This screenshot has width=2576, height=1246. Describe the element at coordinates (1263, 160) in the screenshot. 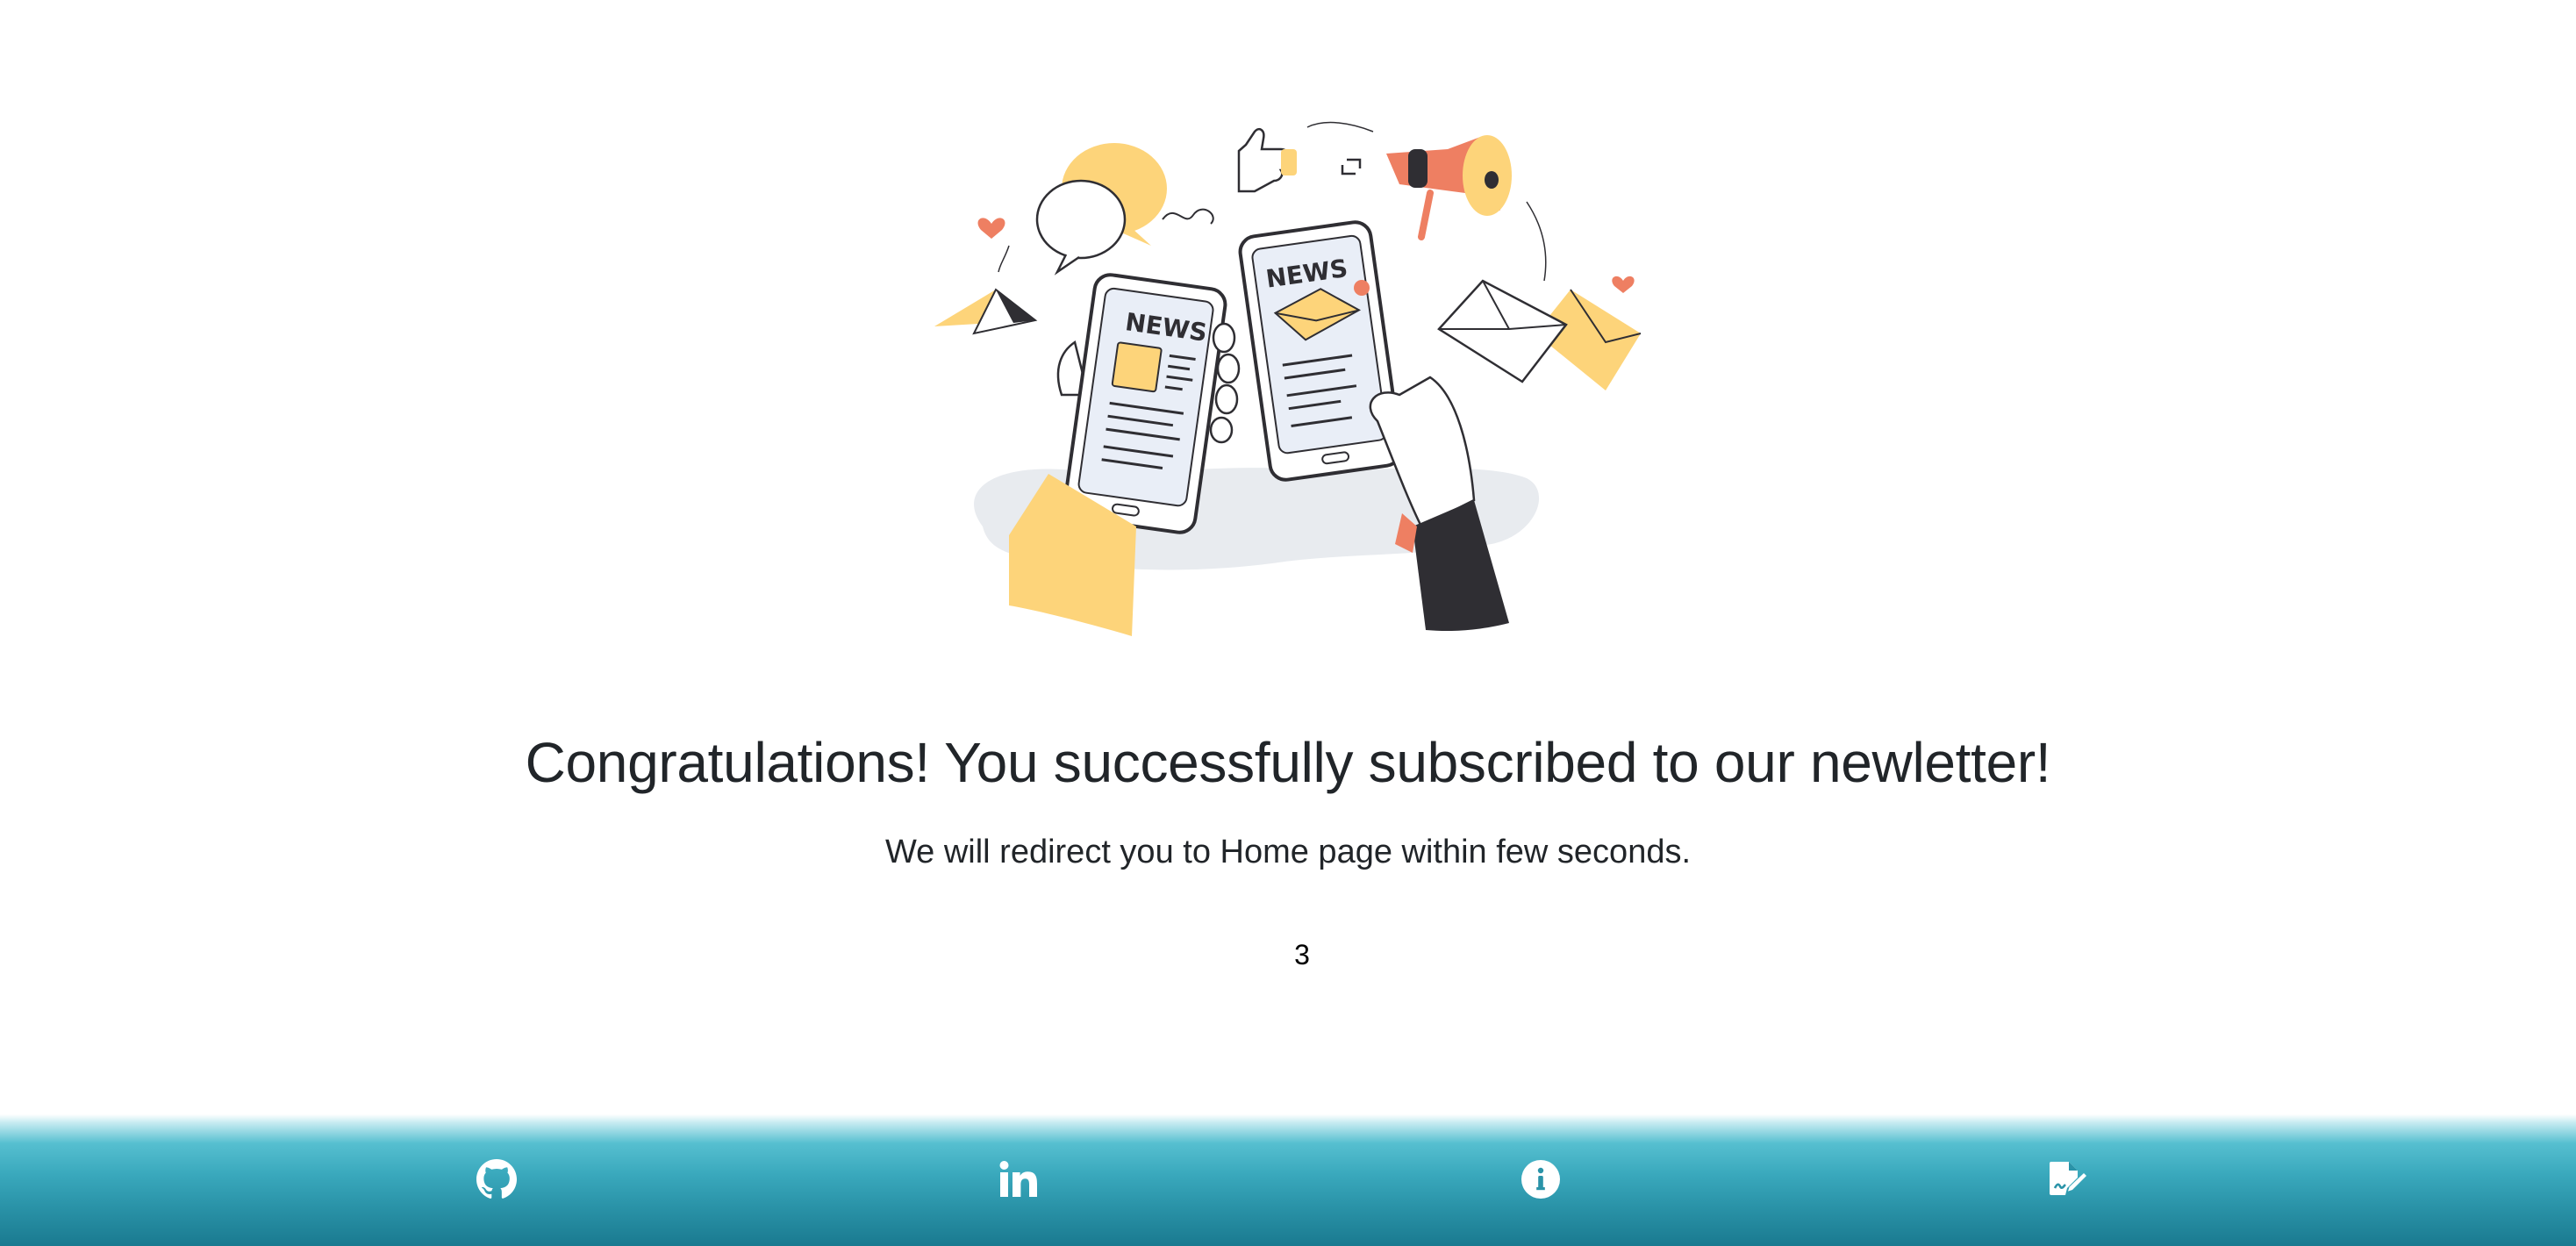

I see `thumbs-up` at that location.